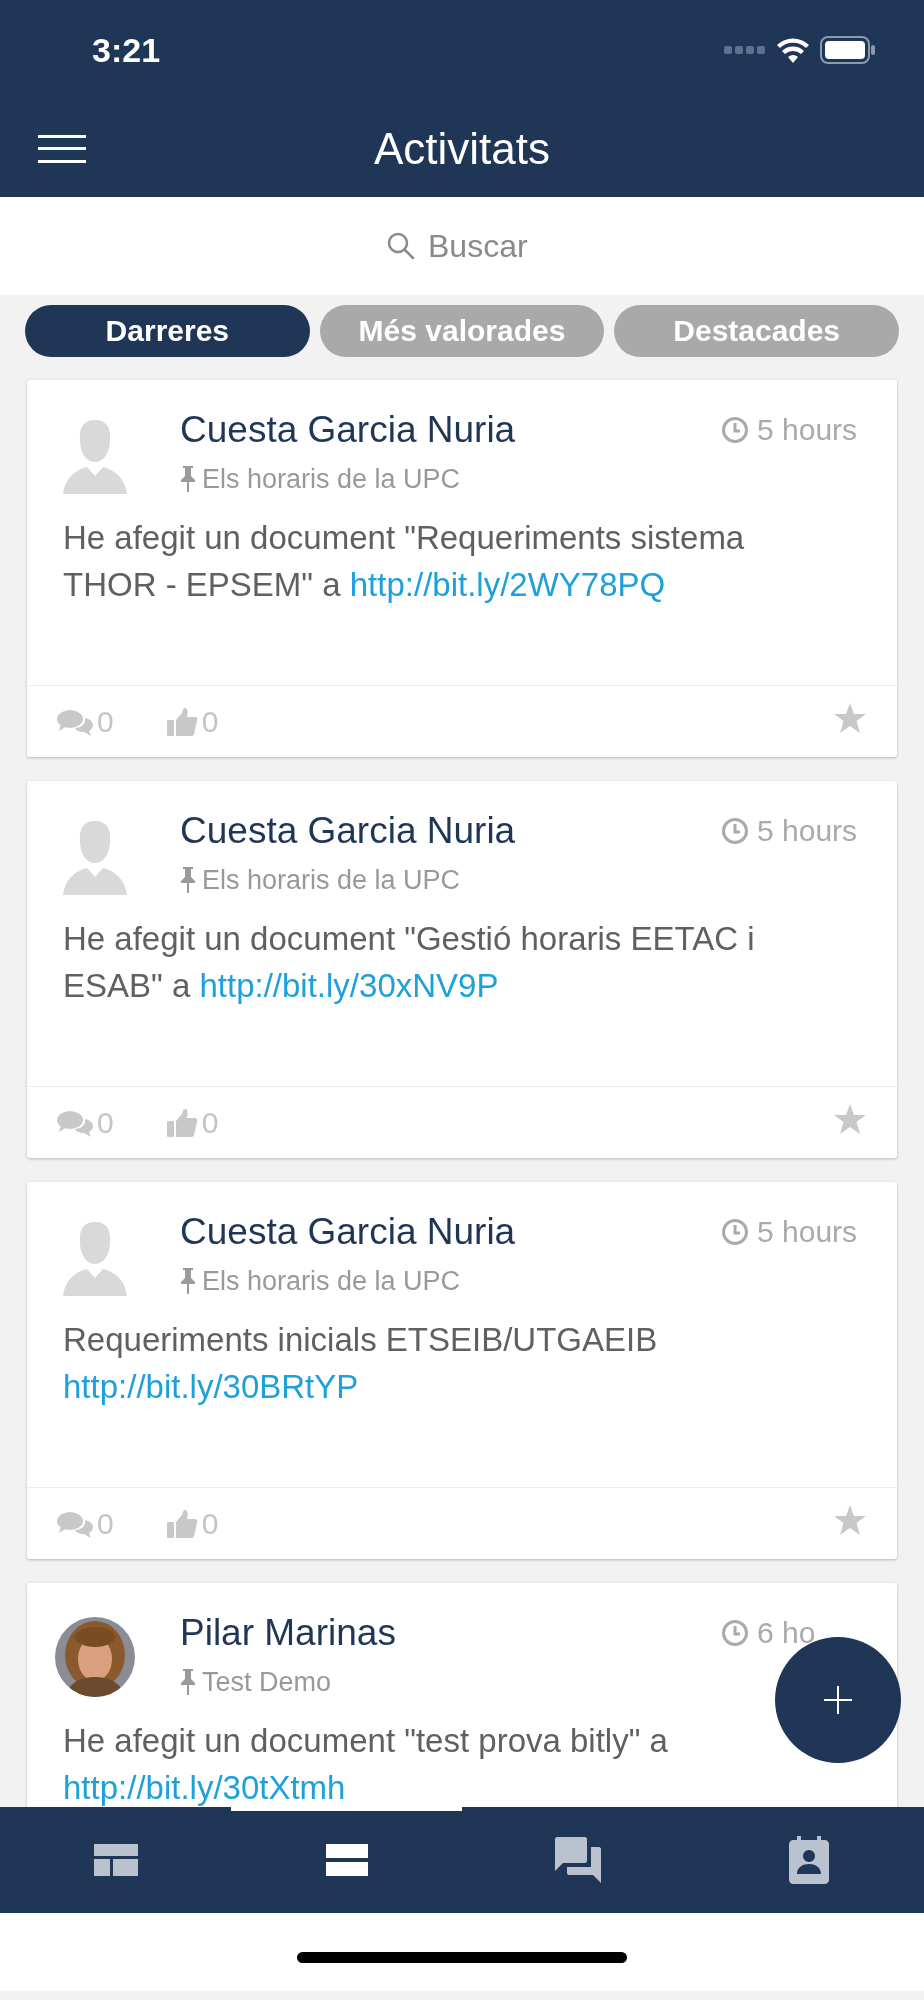 Image resolution: width=924 pixels, height=2000 pixels. Describe the element at coordinates (577, 1860) in the screenshot. I see `chat-icon` at that location.